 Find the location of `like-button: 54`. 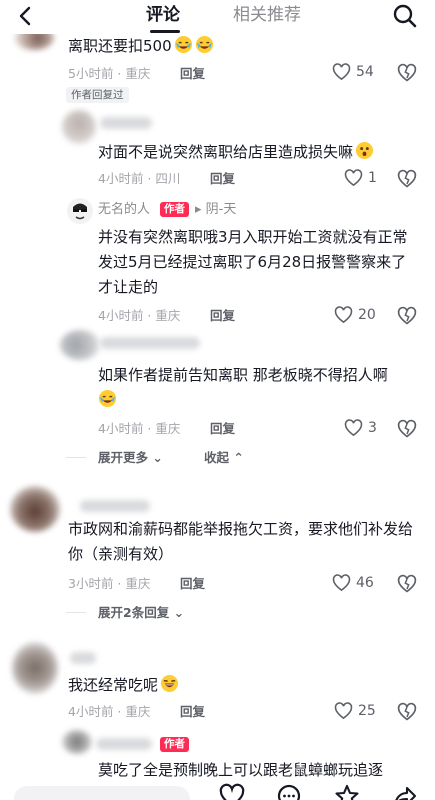

like-button: 54 is located at coordinates (353, 72).